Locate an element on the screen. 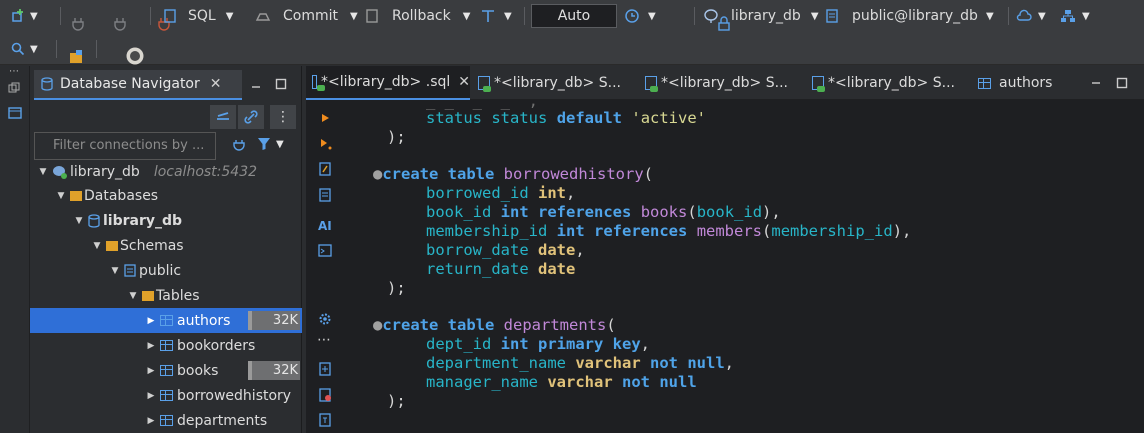 The image size is (1144, 433). table-size-badge: 32K is located at coordinates (274, 370).